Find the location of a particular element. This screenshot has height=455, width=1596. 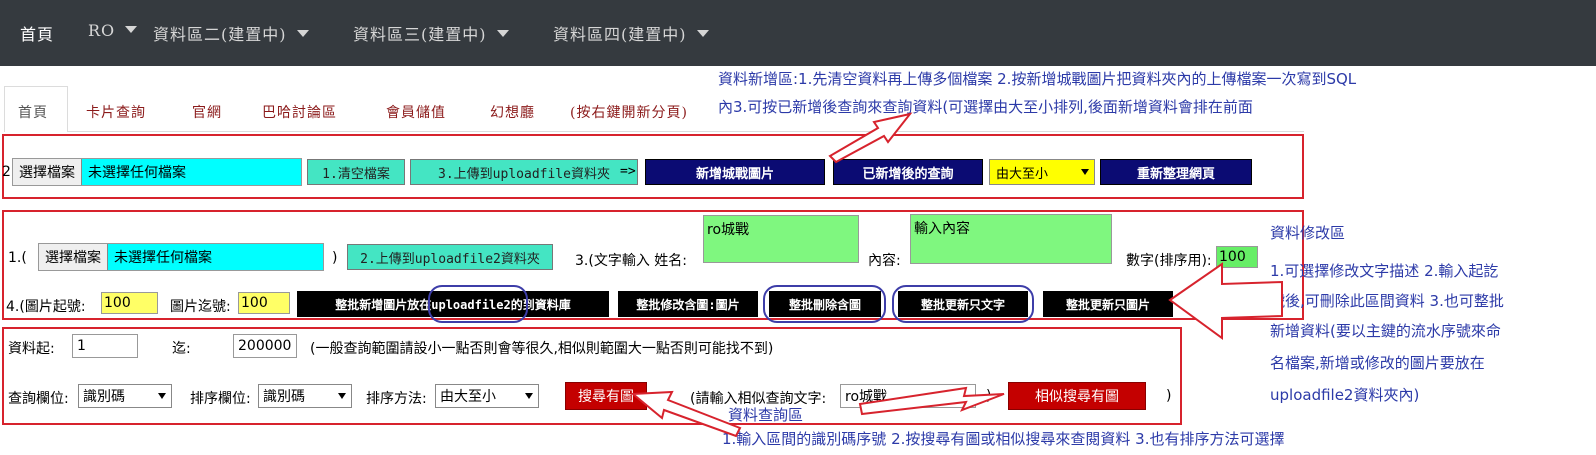

arrow-to-similar-search-icon is located at coordinates (931, 401).